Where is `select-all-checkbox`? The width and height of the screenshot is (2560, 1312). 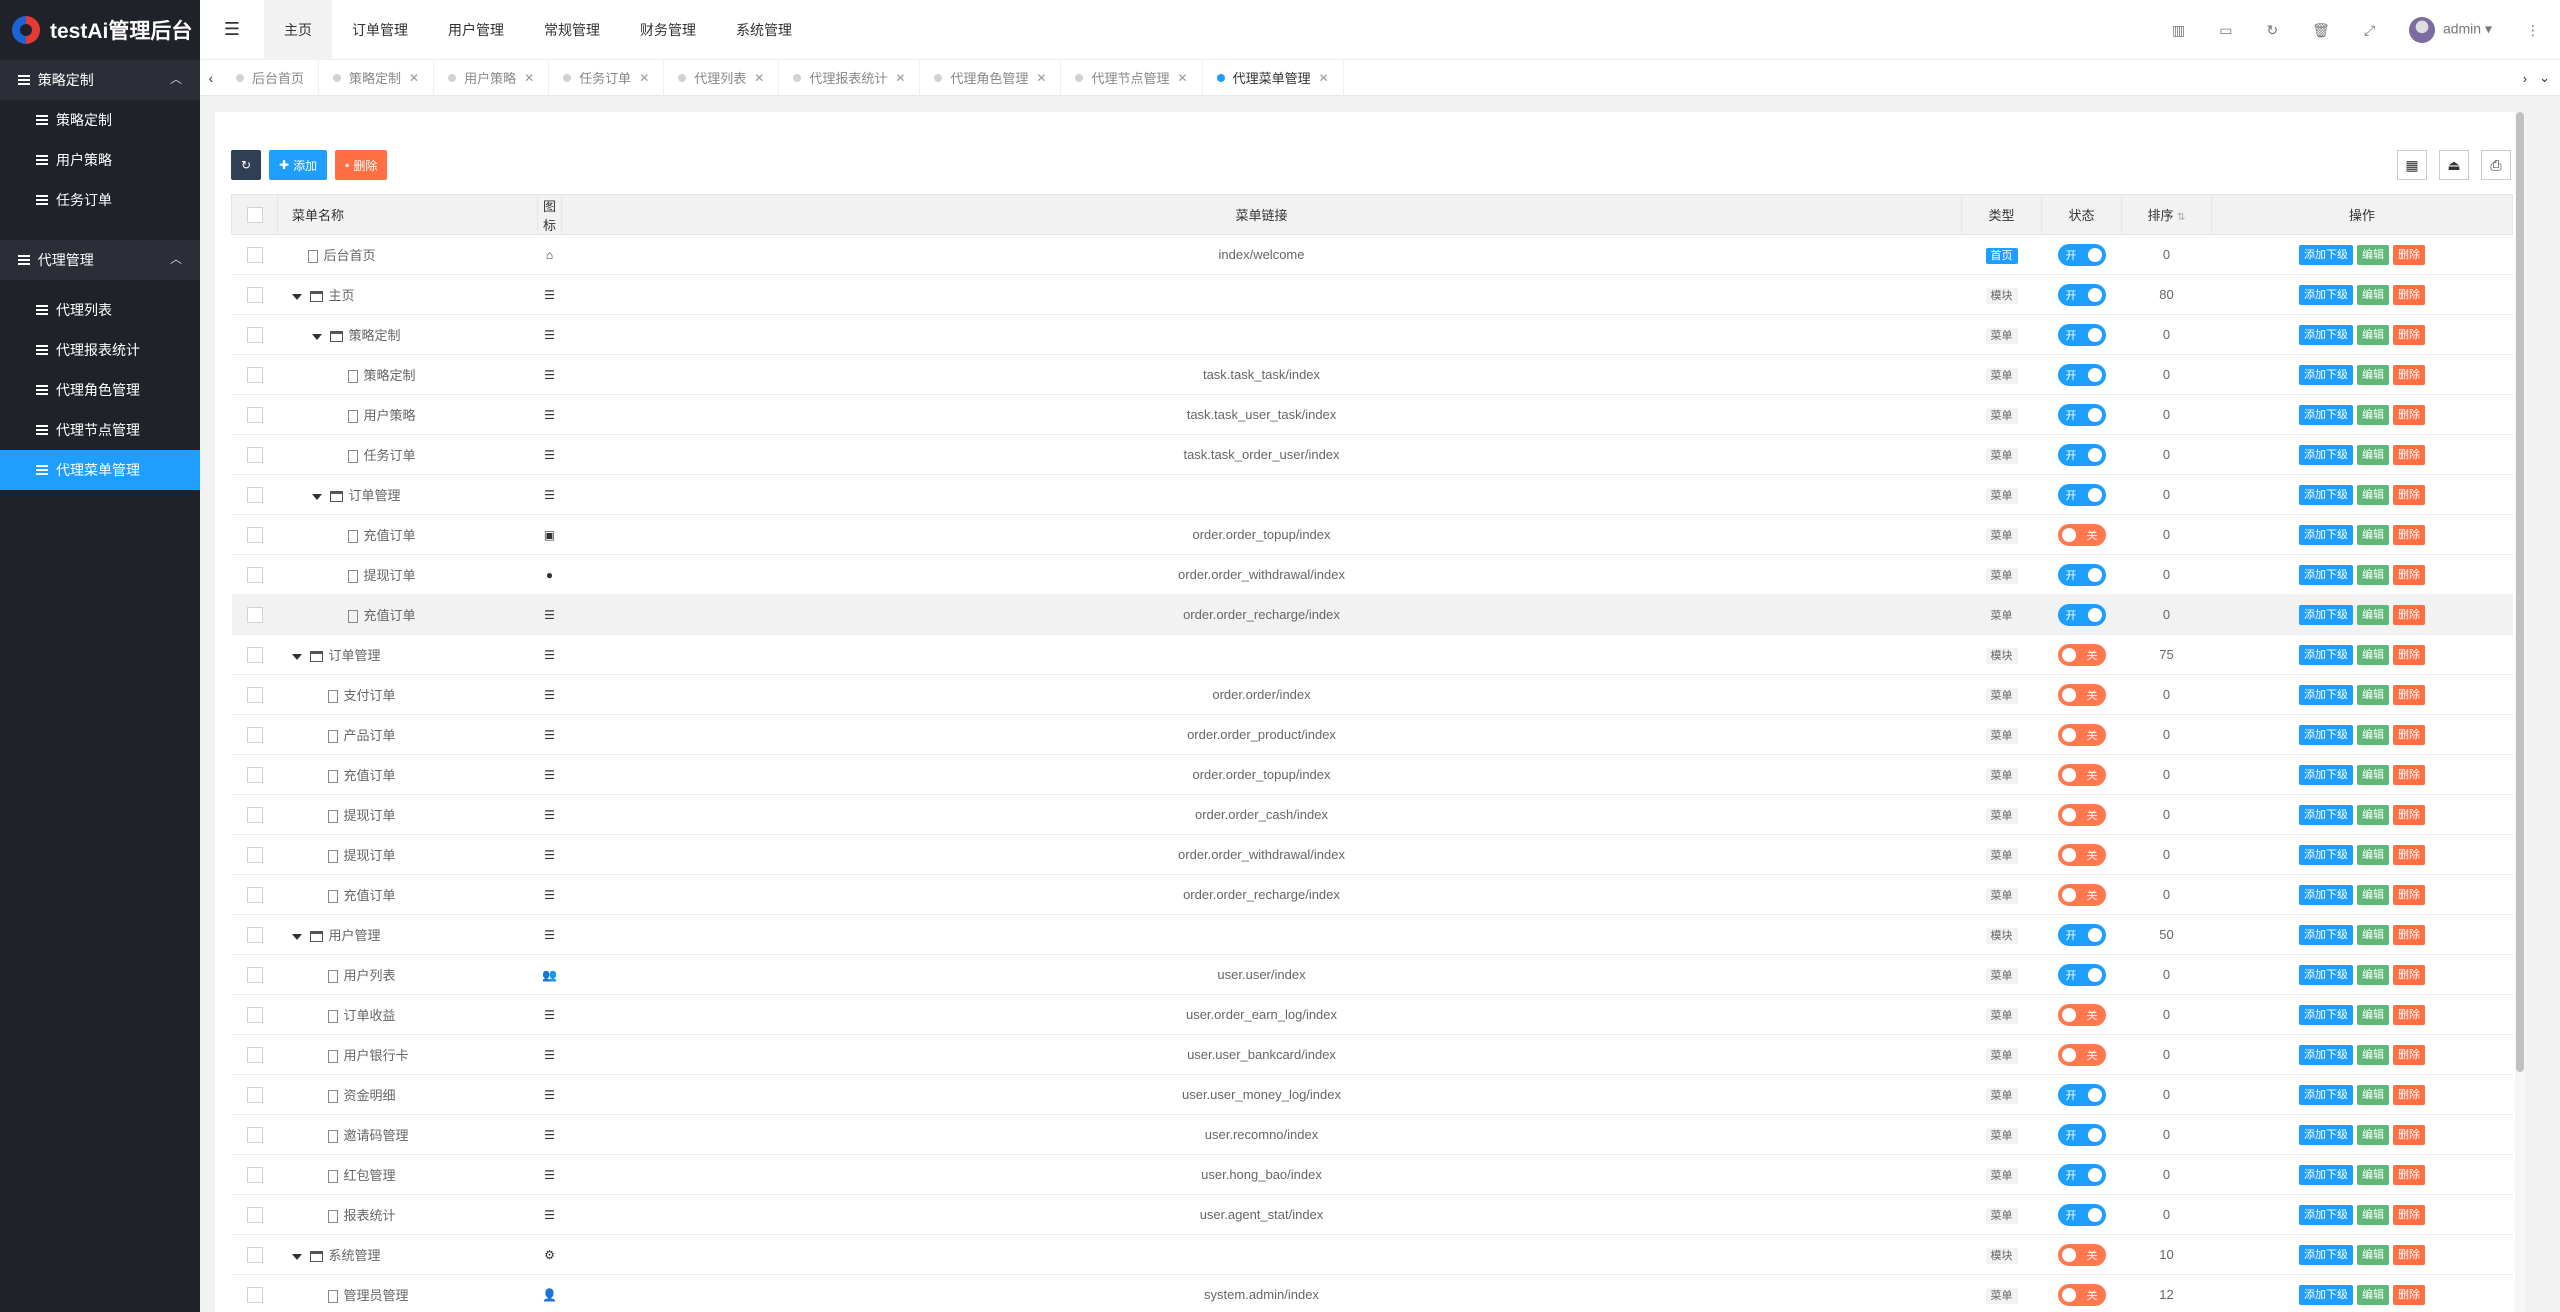
select-all-checkbox is located at coordinates (254, 214).